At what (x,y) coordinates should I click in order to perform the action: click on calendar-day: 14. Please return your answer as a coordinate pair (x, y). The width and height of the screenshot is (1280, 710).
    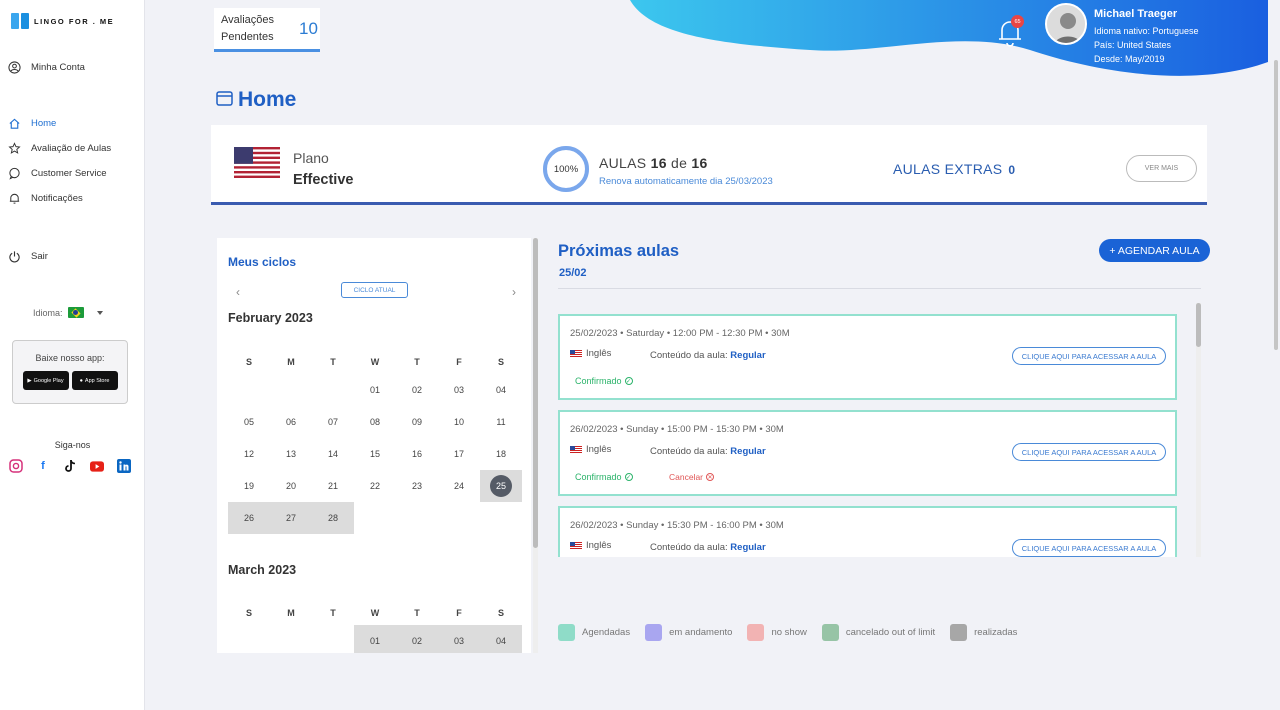
    Looking at the image, I should click on (333, 454).